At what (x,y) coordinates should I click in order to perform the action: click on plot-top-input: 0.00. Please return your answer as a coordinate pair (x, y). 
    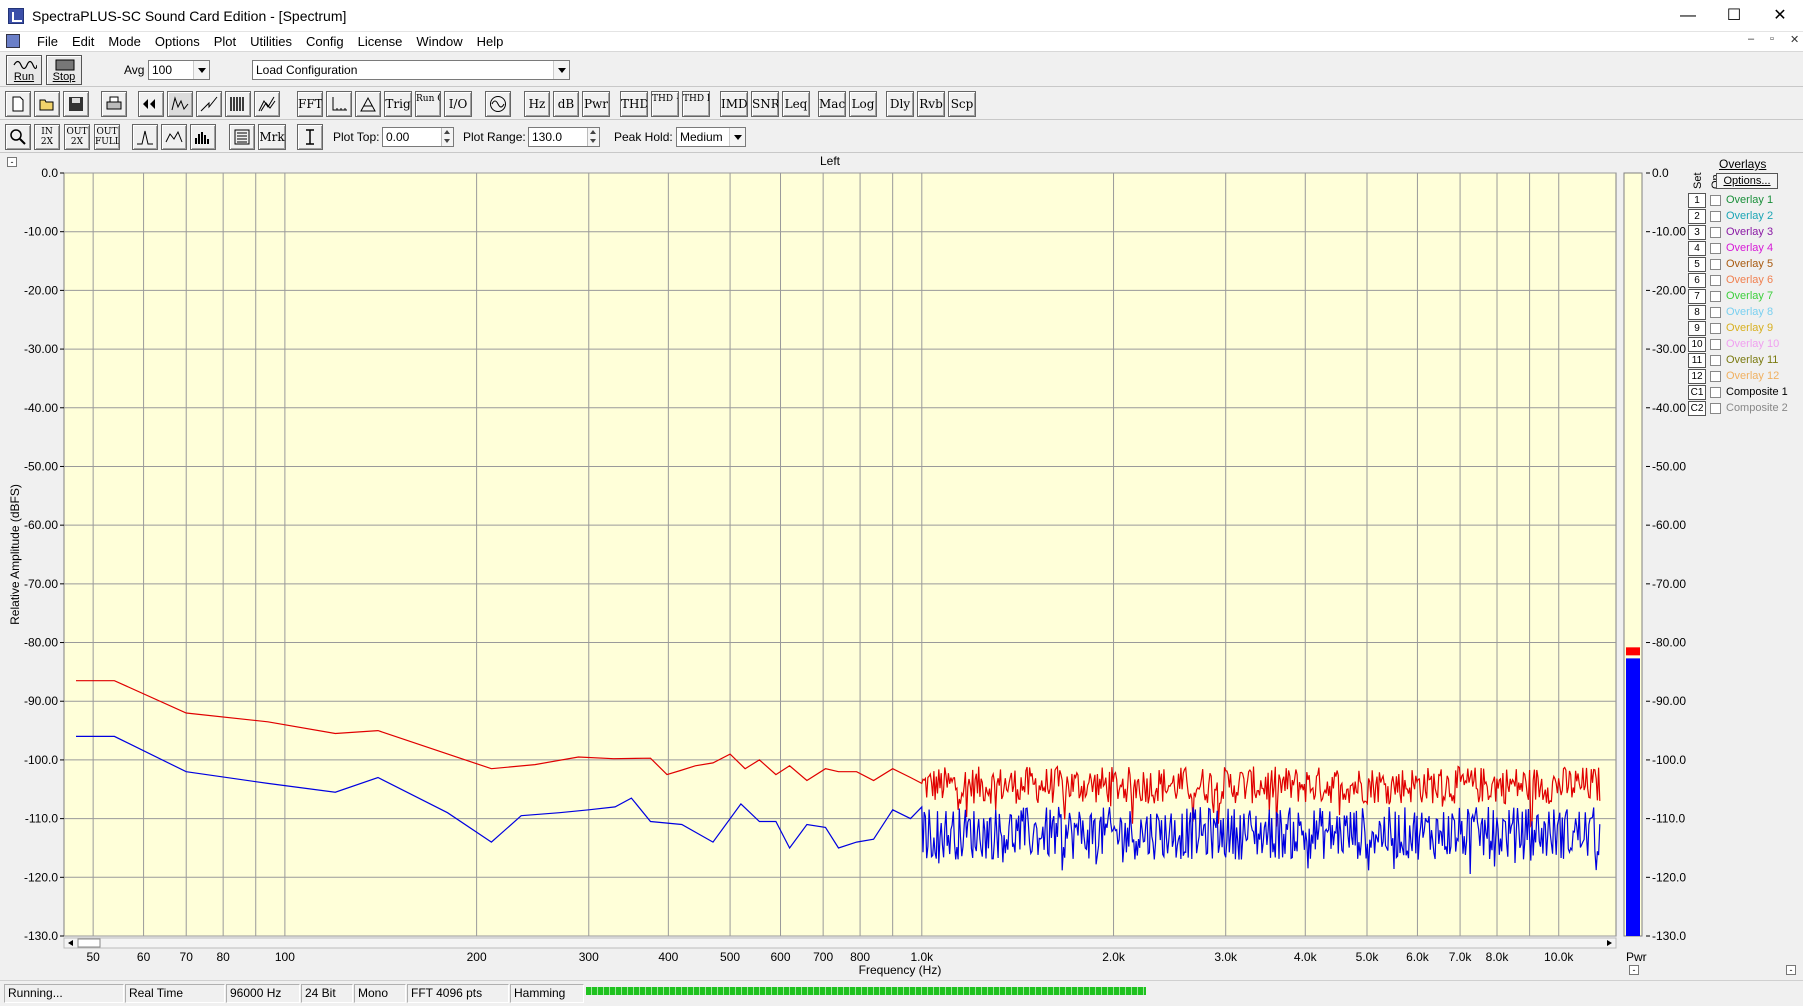
    Looking at the image, I should click on (418, 137).